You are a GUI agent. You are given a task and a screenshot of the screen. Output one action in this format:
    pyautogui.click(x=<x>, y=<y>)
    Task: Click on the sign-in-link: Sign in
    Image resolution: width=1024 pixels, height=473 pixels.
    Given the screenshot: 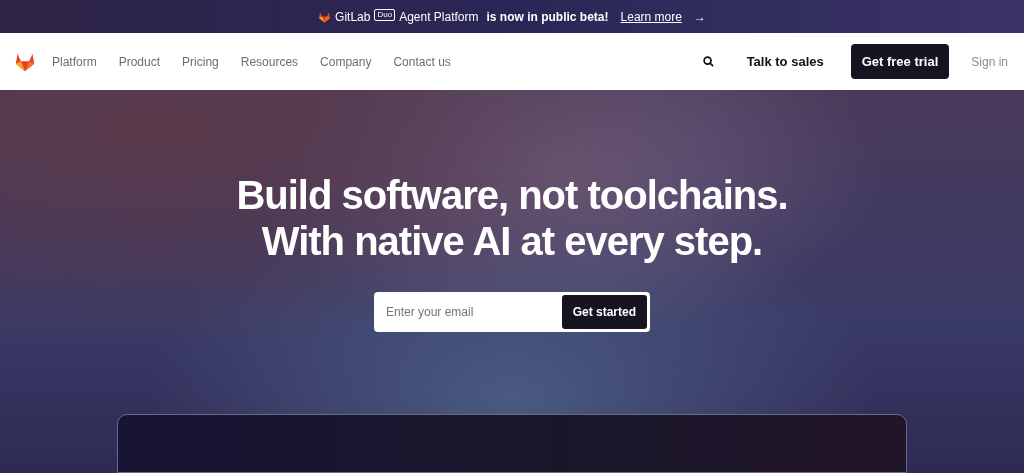 What is the action you would take?
    pyautogui.click(x=989, y=61)
    